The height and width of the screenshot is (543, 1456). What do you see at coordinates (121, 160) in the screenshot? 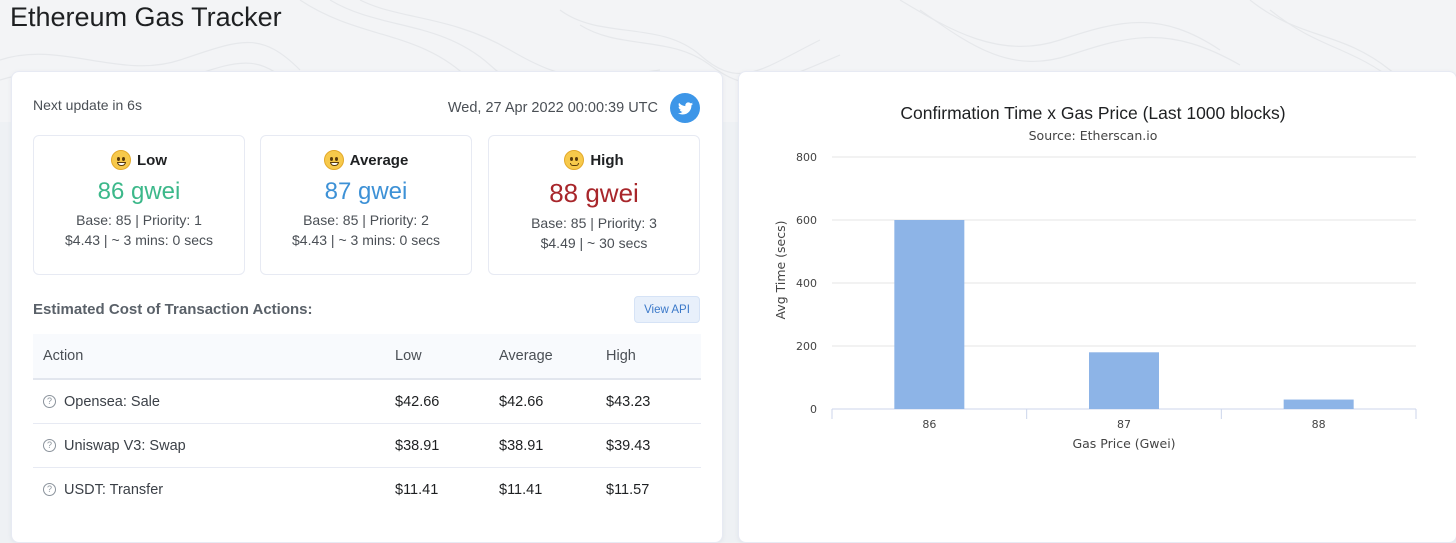
I see `grinning-face-icon` at bounding box center [121, 160].